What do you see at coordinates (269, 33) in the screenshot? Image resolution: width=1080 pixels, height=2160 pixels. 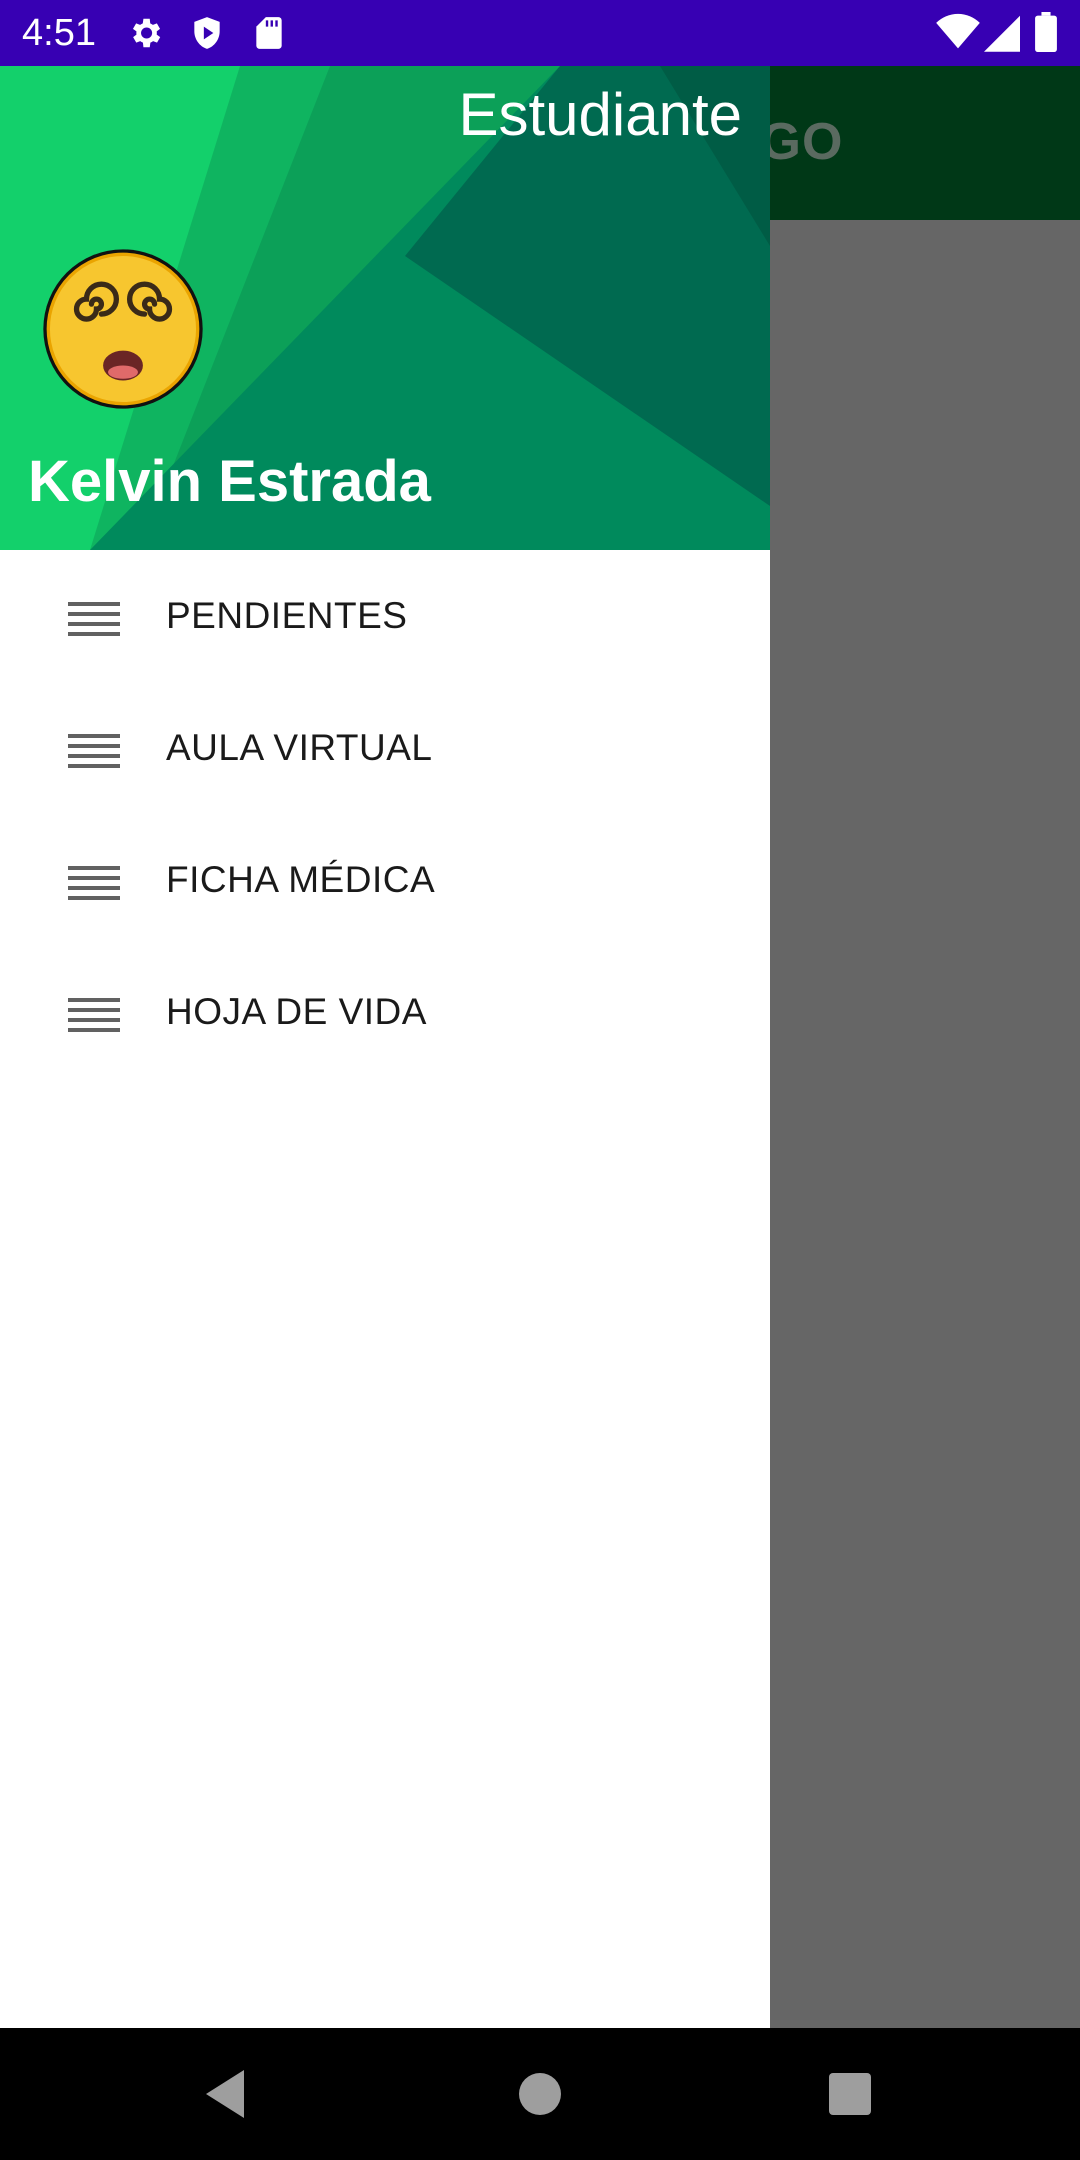 I see `sd-card-icon` at bounding box center [269, 33].